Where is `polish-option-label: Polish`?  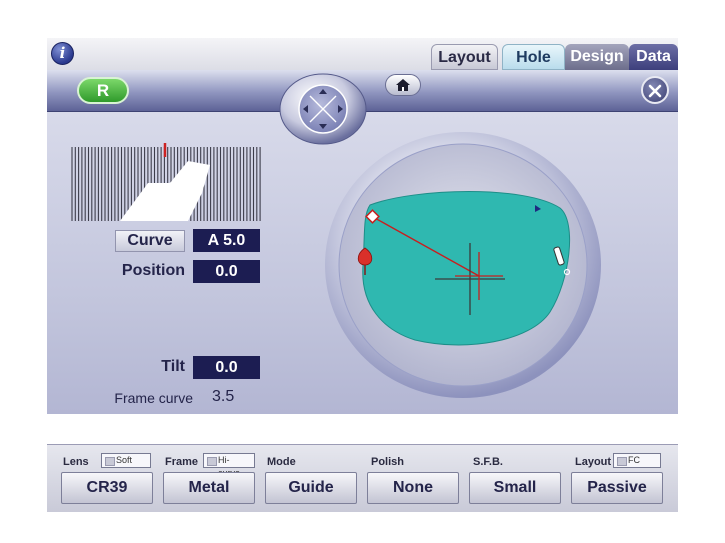 polish-option-label: Polish is located at coordinates (388, 462).